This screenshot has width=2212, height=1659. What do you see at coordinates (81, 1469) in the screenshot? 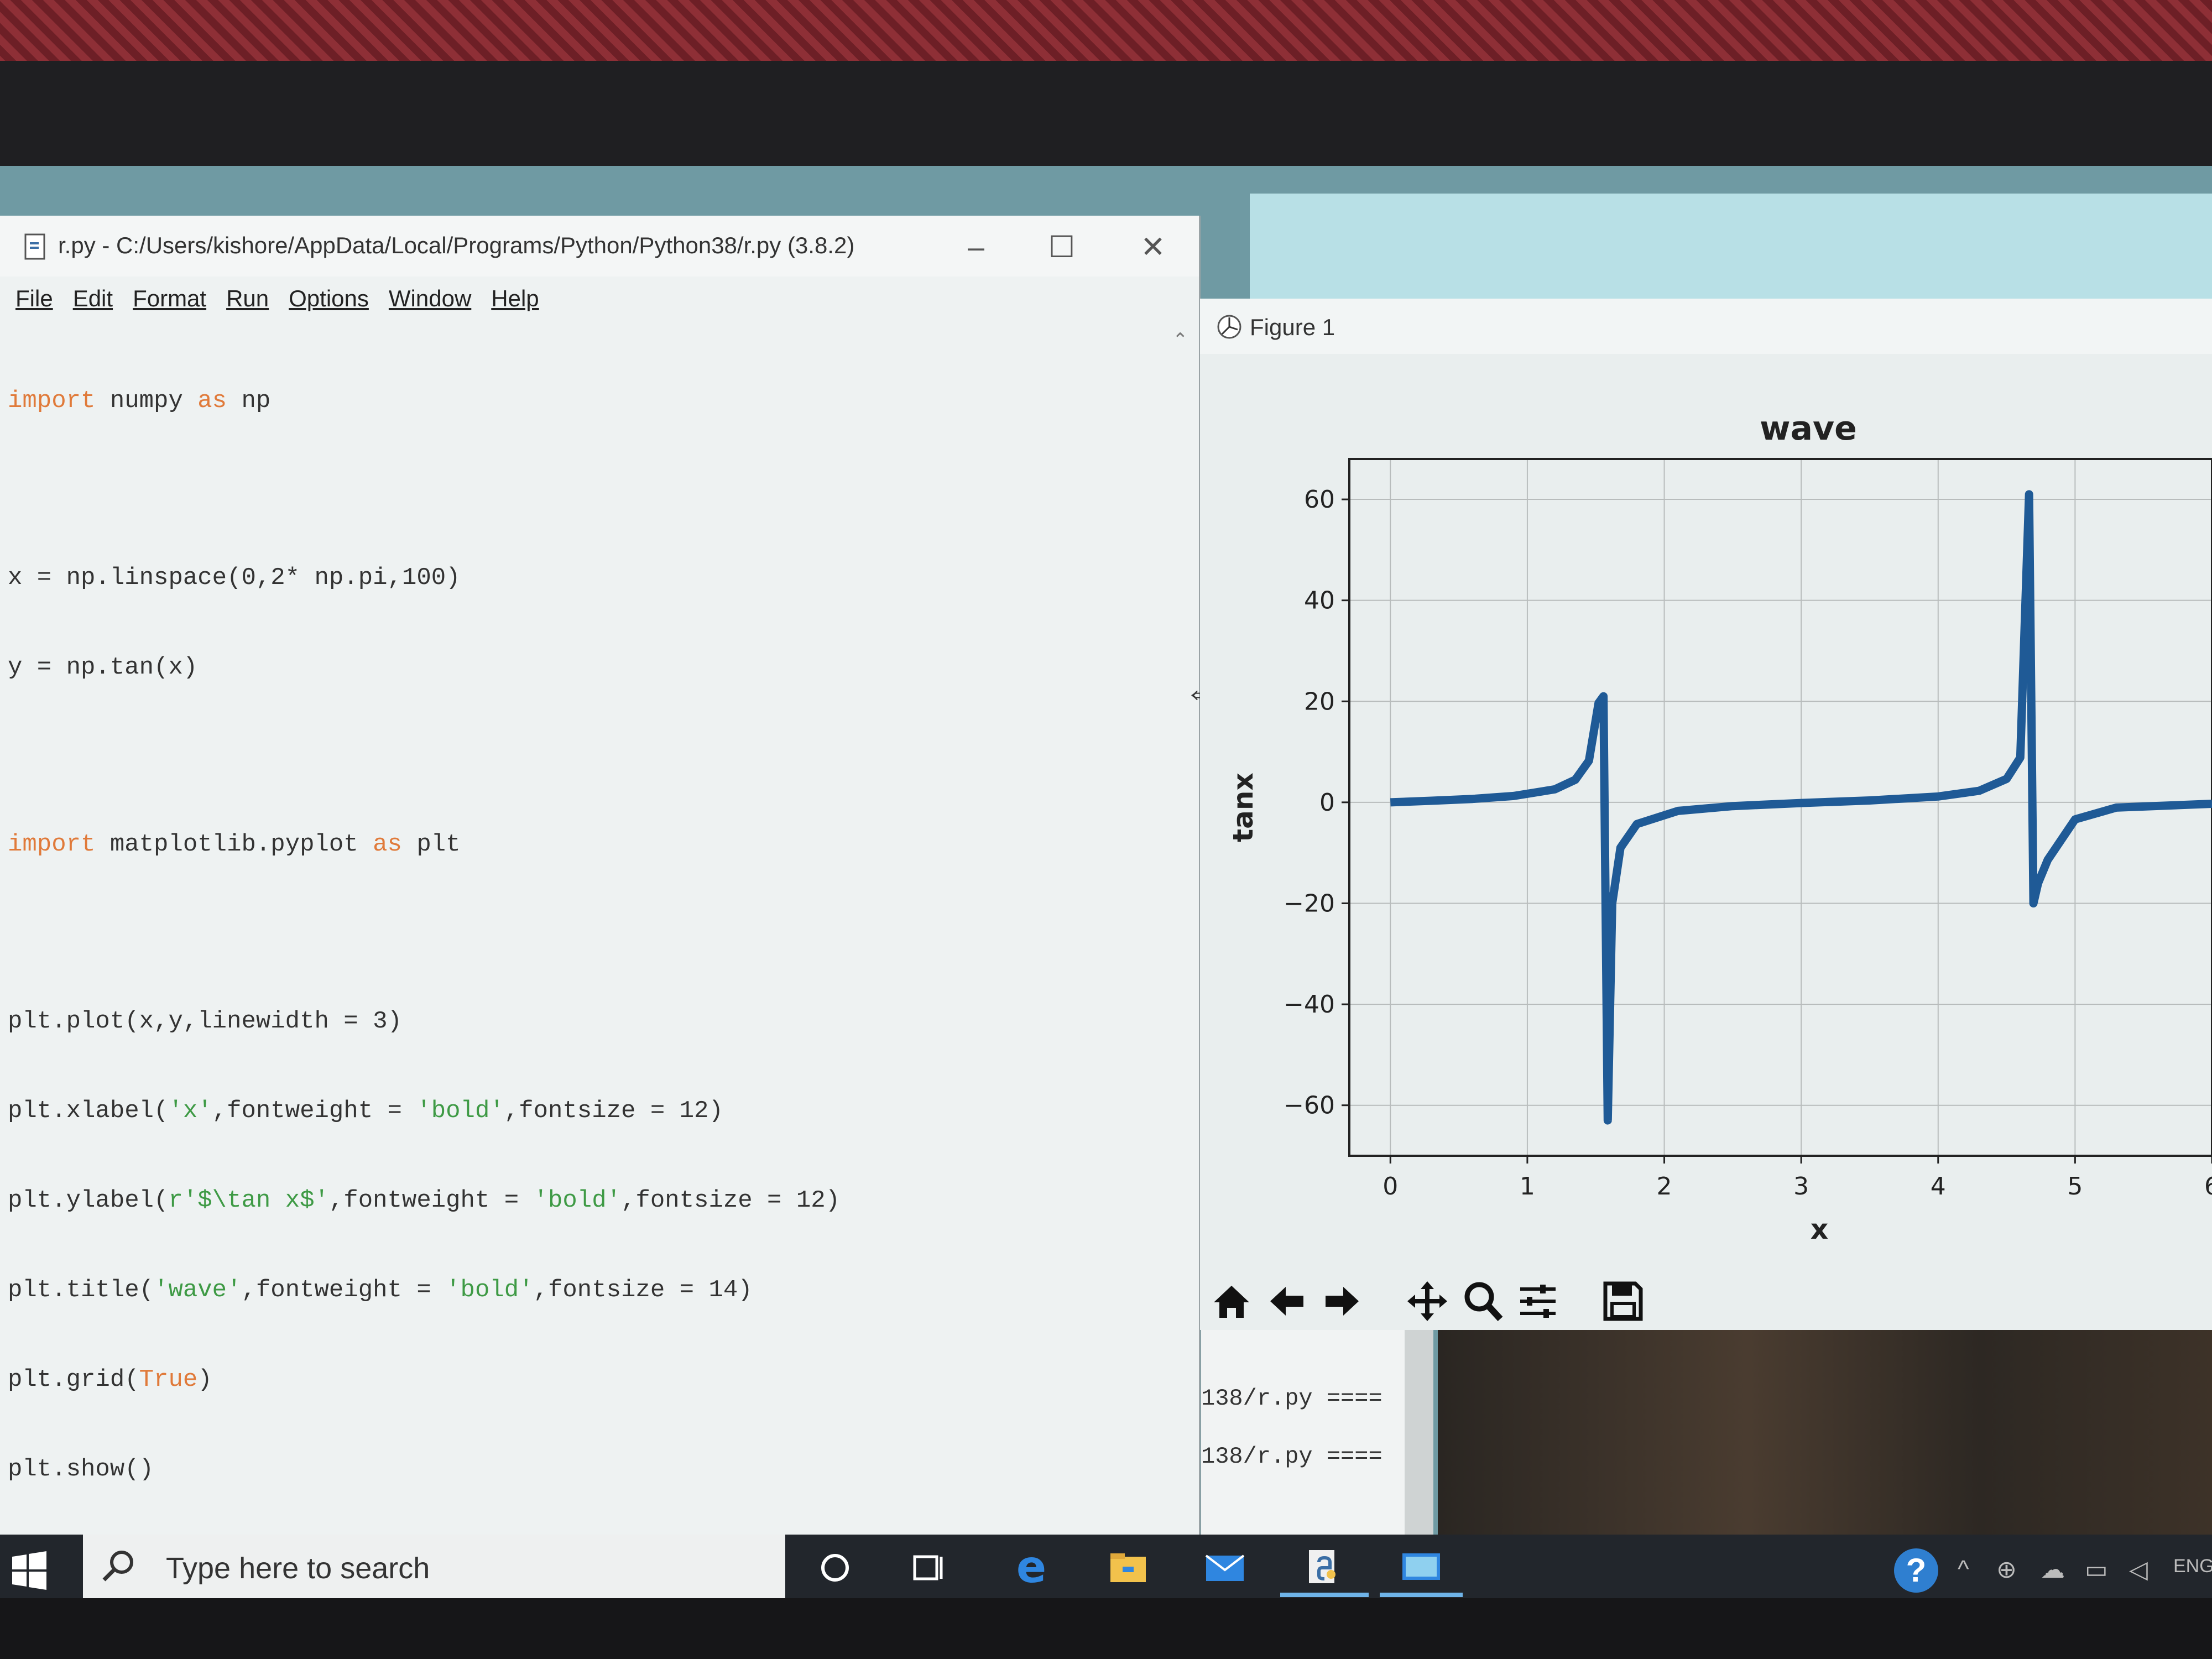
I see `code-line: plt.show()` at bounding box center [81, 1469].